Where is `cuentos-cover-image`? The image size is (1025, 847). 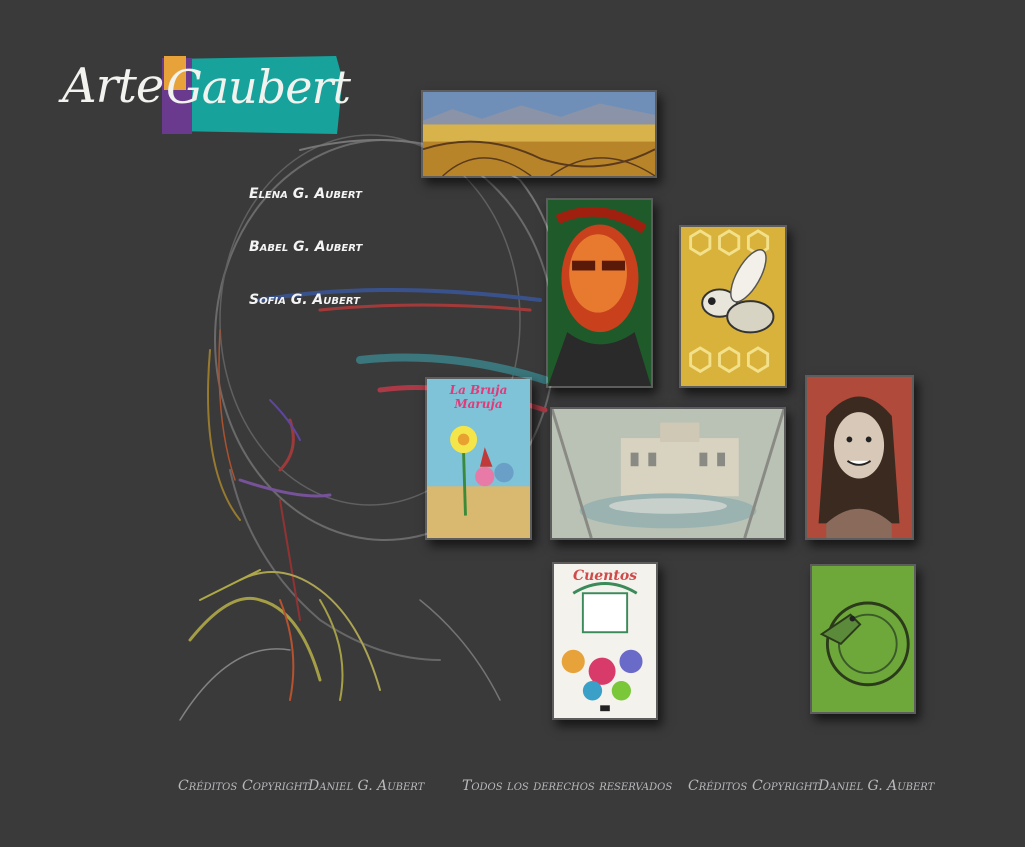 cuentos-cover-image is located at coordinates (605, 641).